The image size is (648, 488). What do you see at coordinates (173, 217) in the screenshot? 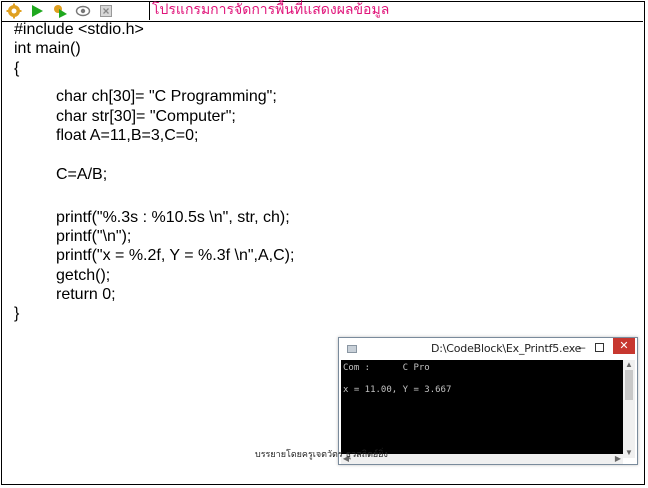
I see `code-line: printf("%.3s : %10.5s \n", str, ch);` at bounding box center [173, 217].